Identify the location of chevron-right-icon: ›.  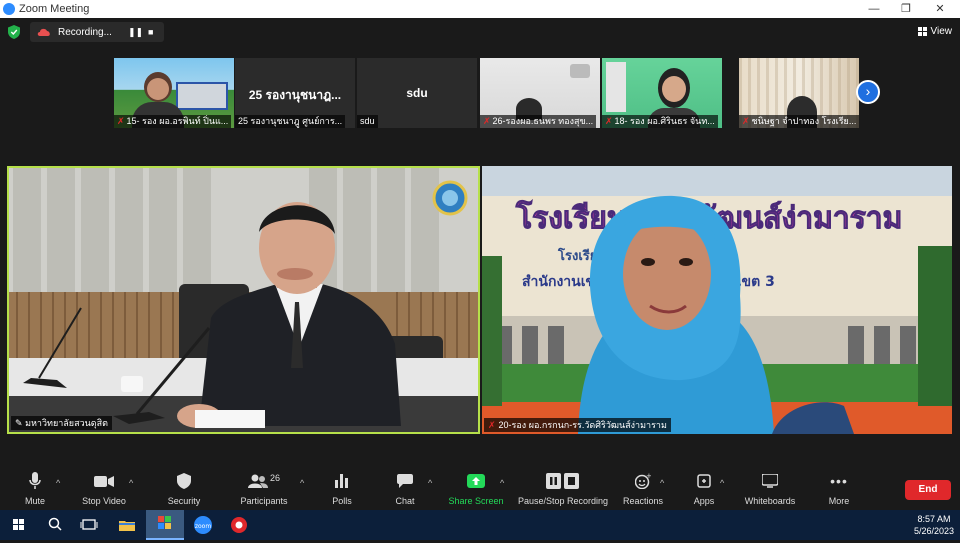
(868, 91).